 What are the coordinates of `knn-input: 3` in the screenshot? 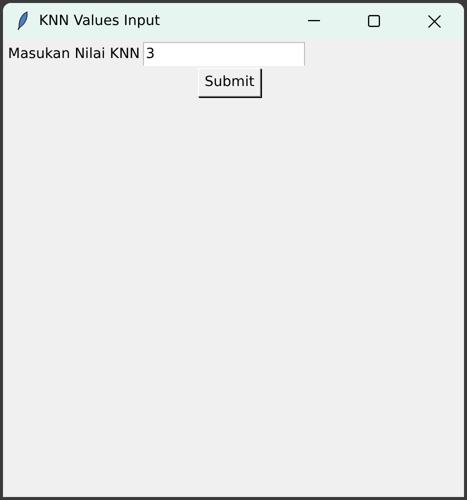 It's located at (223, 54).